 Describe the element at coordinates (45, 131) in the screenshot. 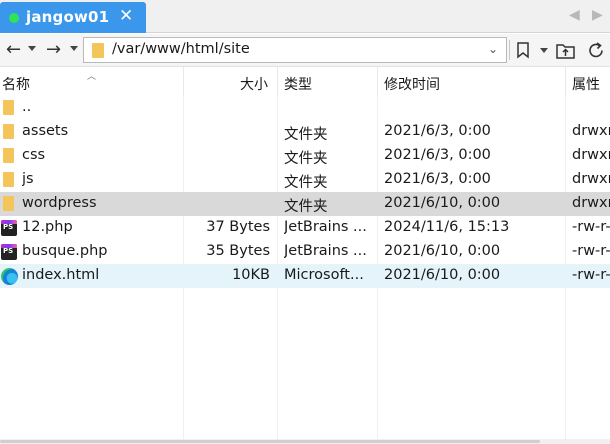

I see `file-name: assets` at that location.